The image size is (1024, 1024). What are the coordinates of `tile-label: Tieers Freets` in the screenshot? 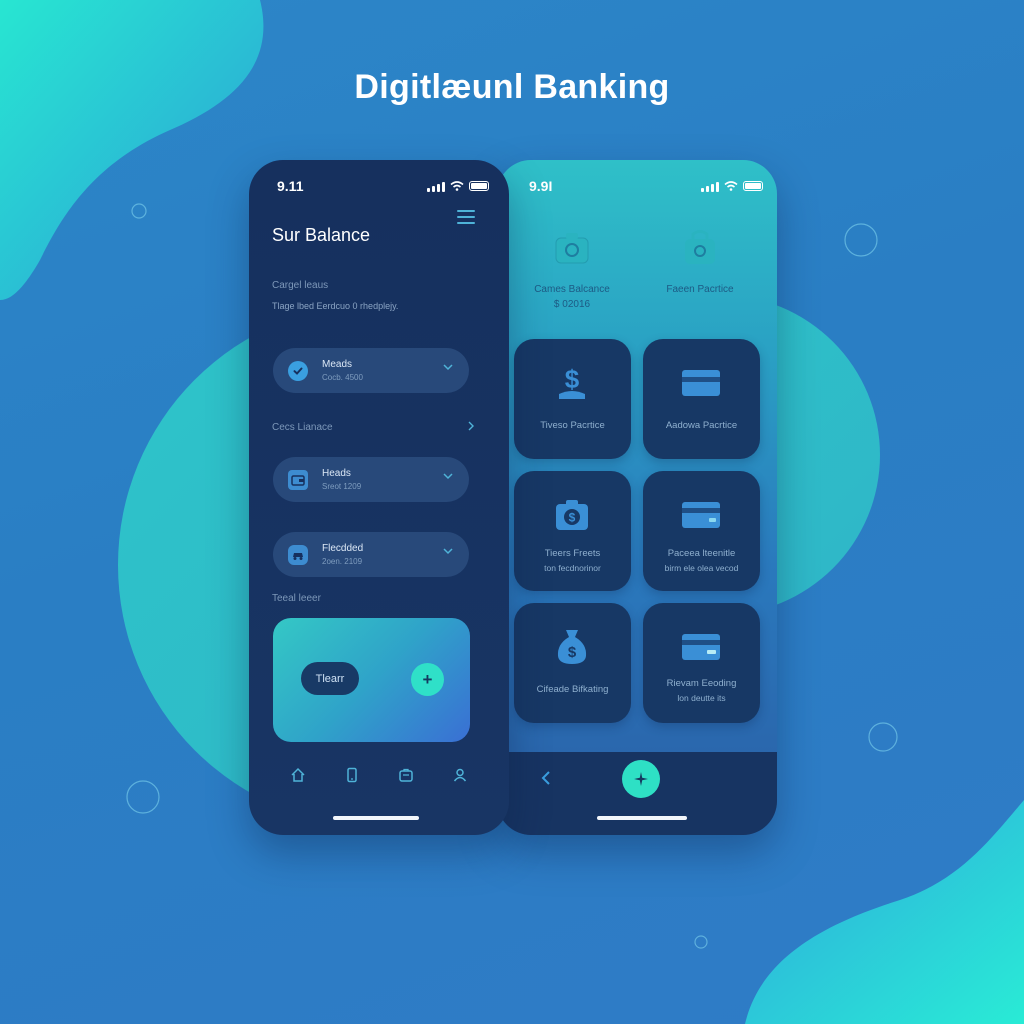 It's located at (572, 553).